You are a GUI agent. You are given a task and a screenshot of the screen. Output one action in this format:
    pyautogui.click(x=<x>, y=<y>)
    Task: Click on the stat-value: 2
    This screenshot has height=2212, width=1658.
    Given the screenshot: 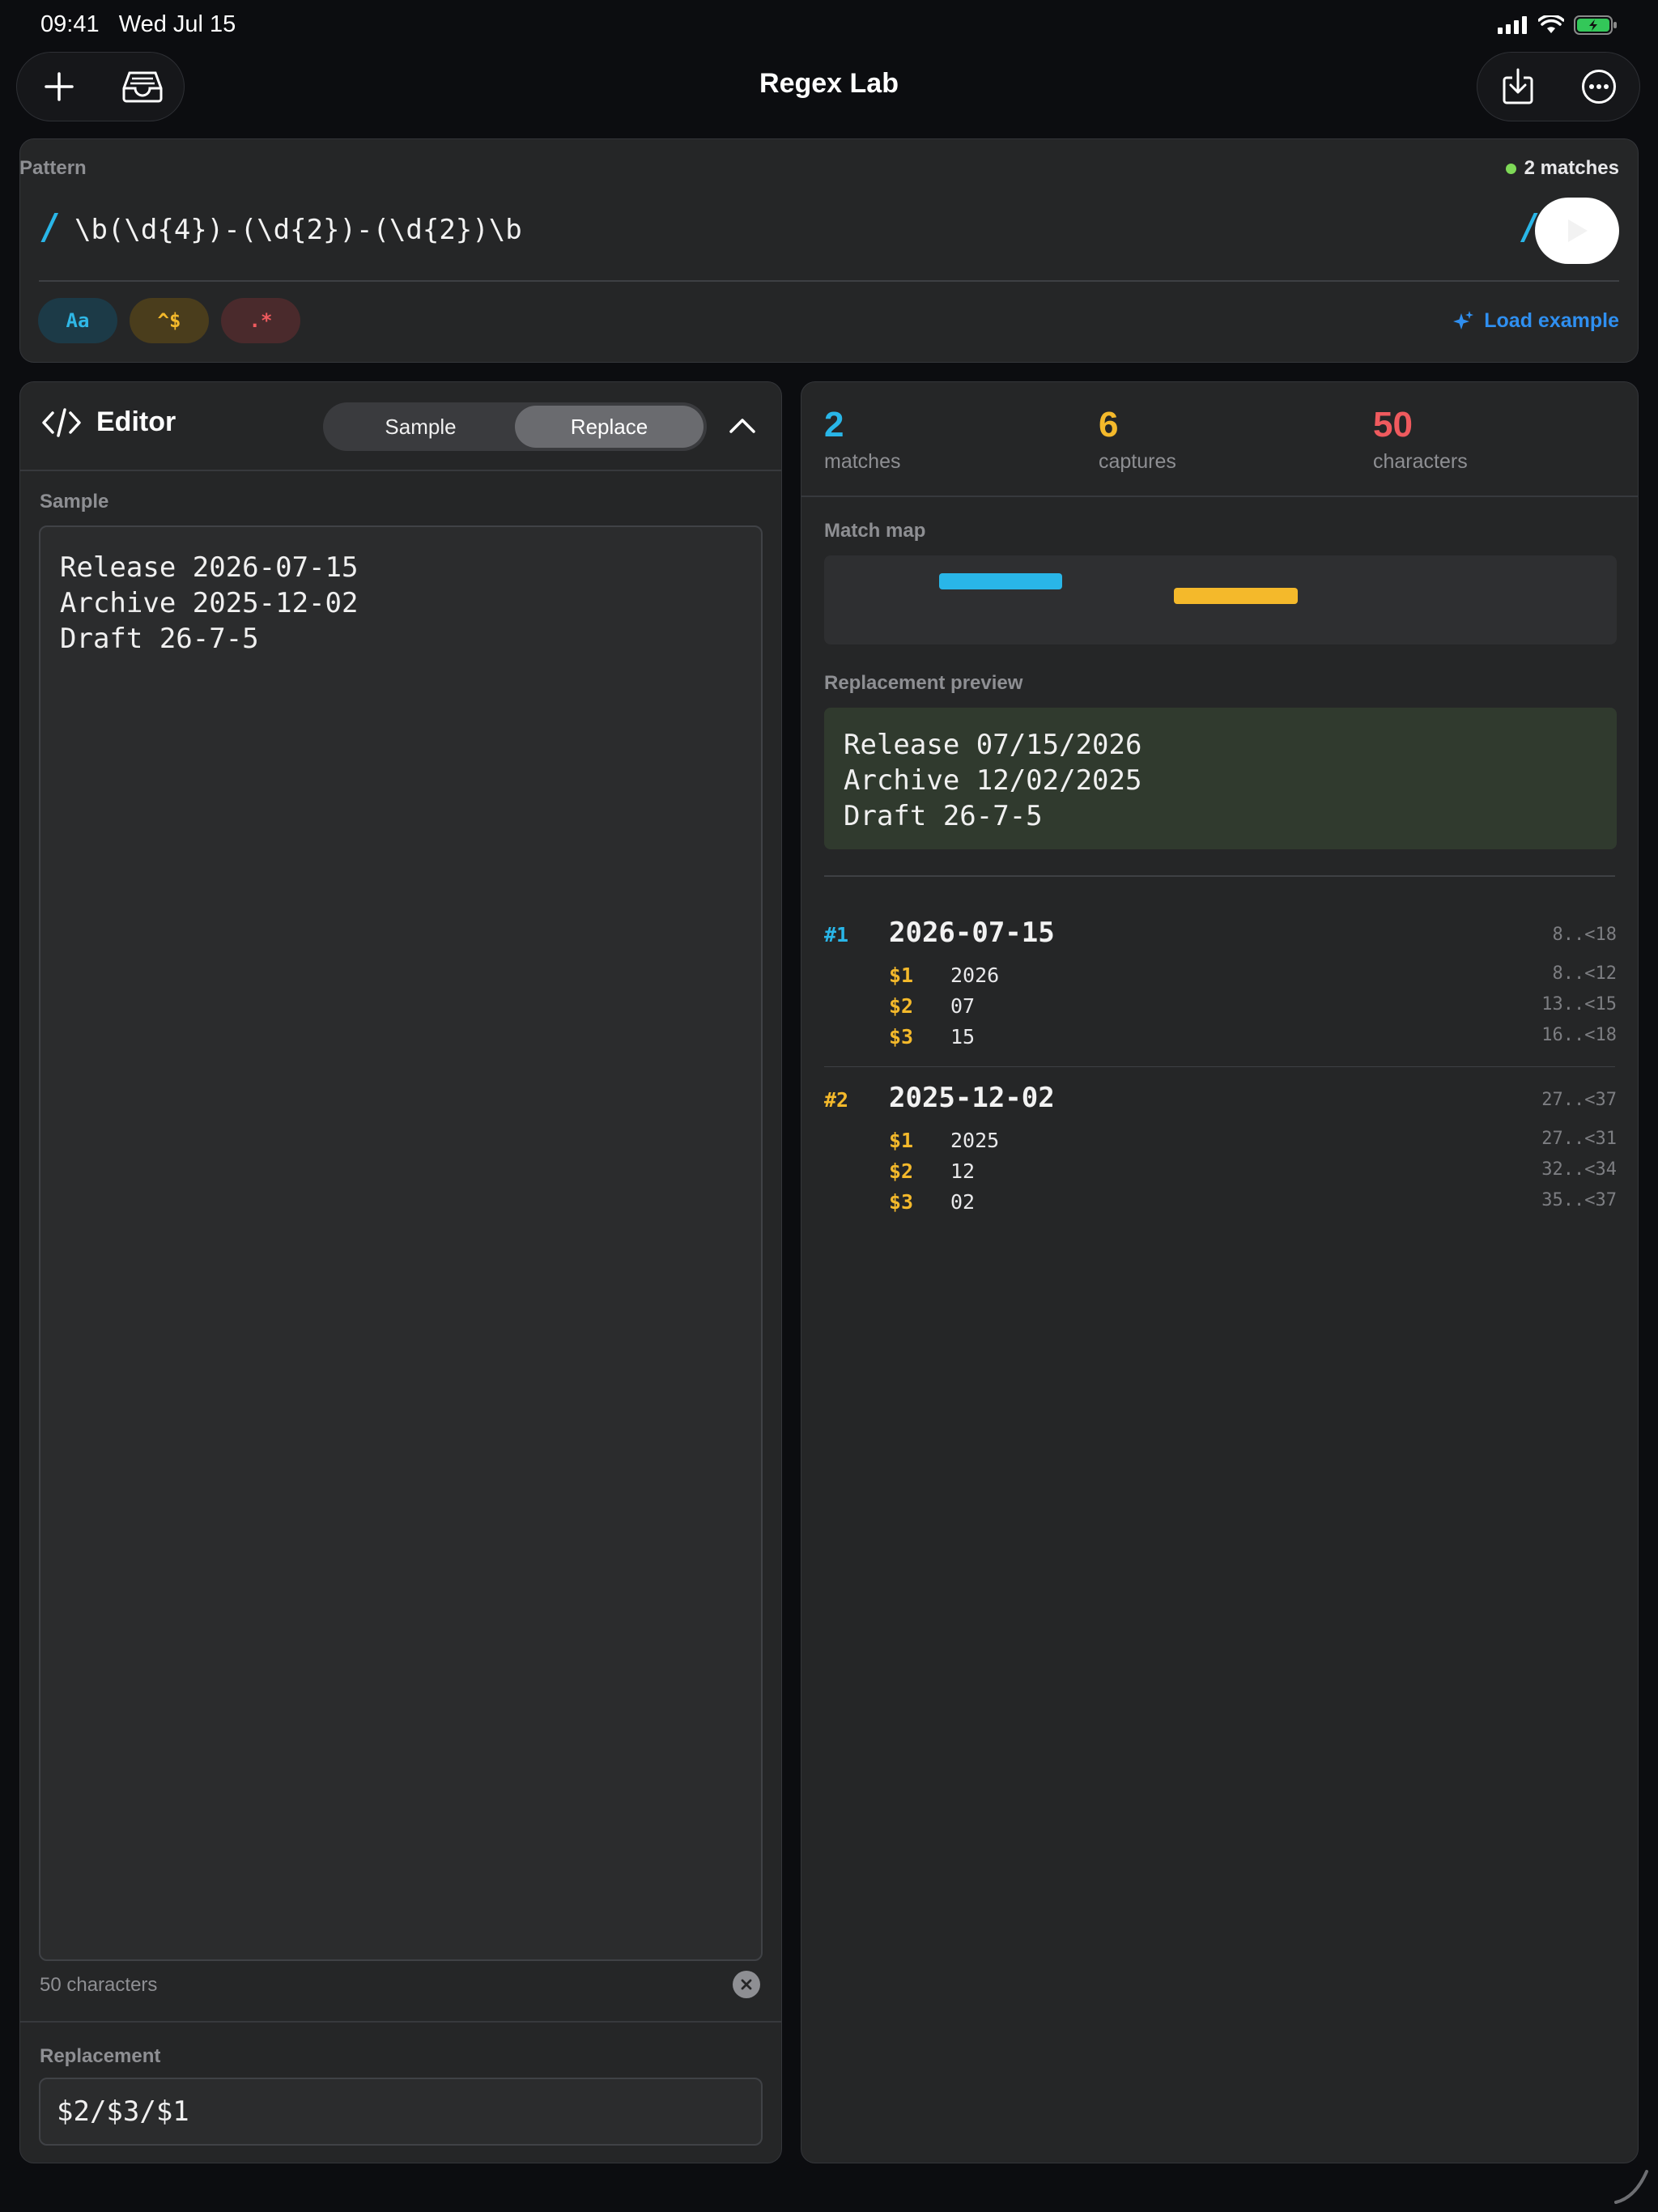 What is the action you would take?
    pyautogui.click(x=834, y=425)
    